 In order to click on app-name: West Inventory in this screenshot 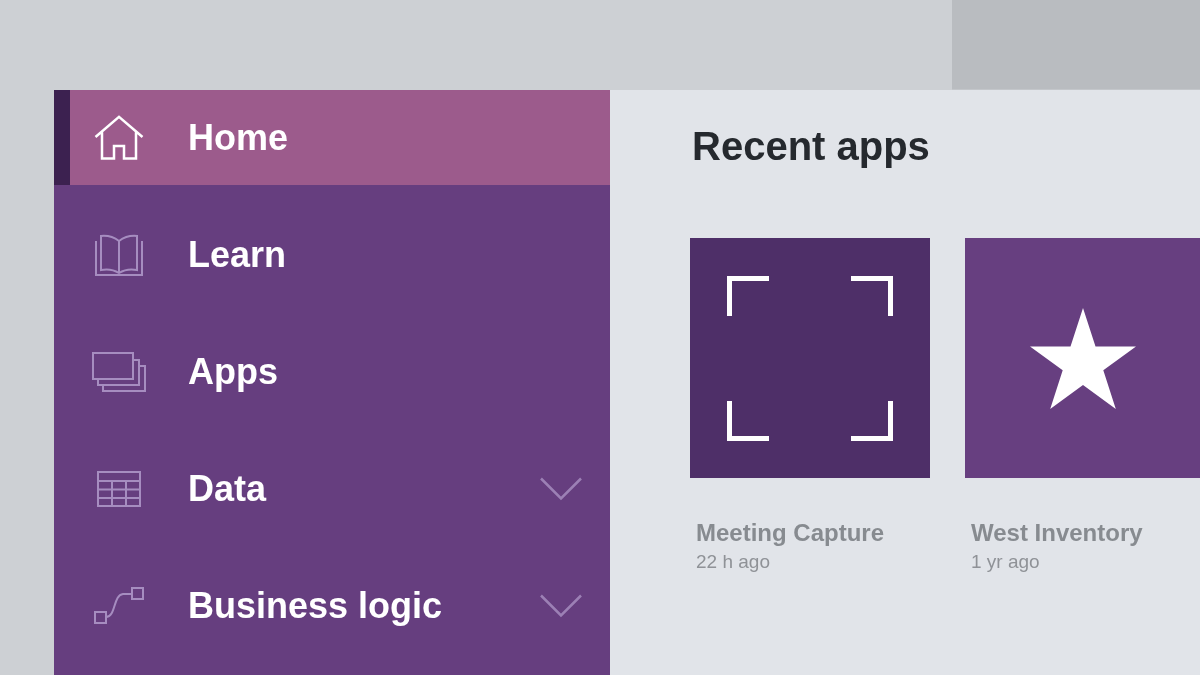, I will do `click(1057, 533)`.